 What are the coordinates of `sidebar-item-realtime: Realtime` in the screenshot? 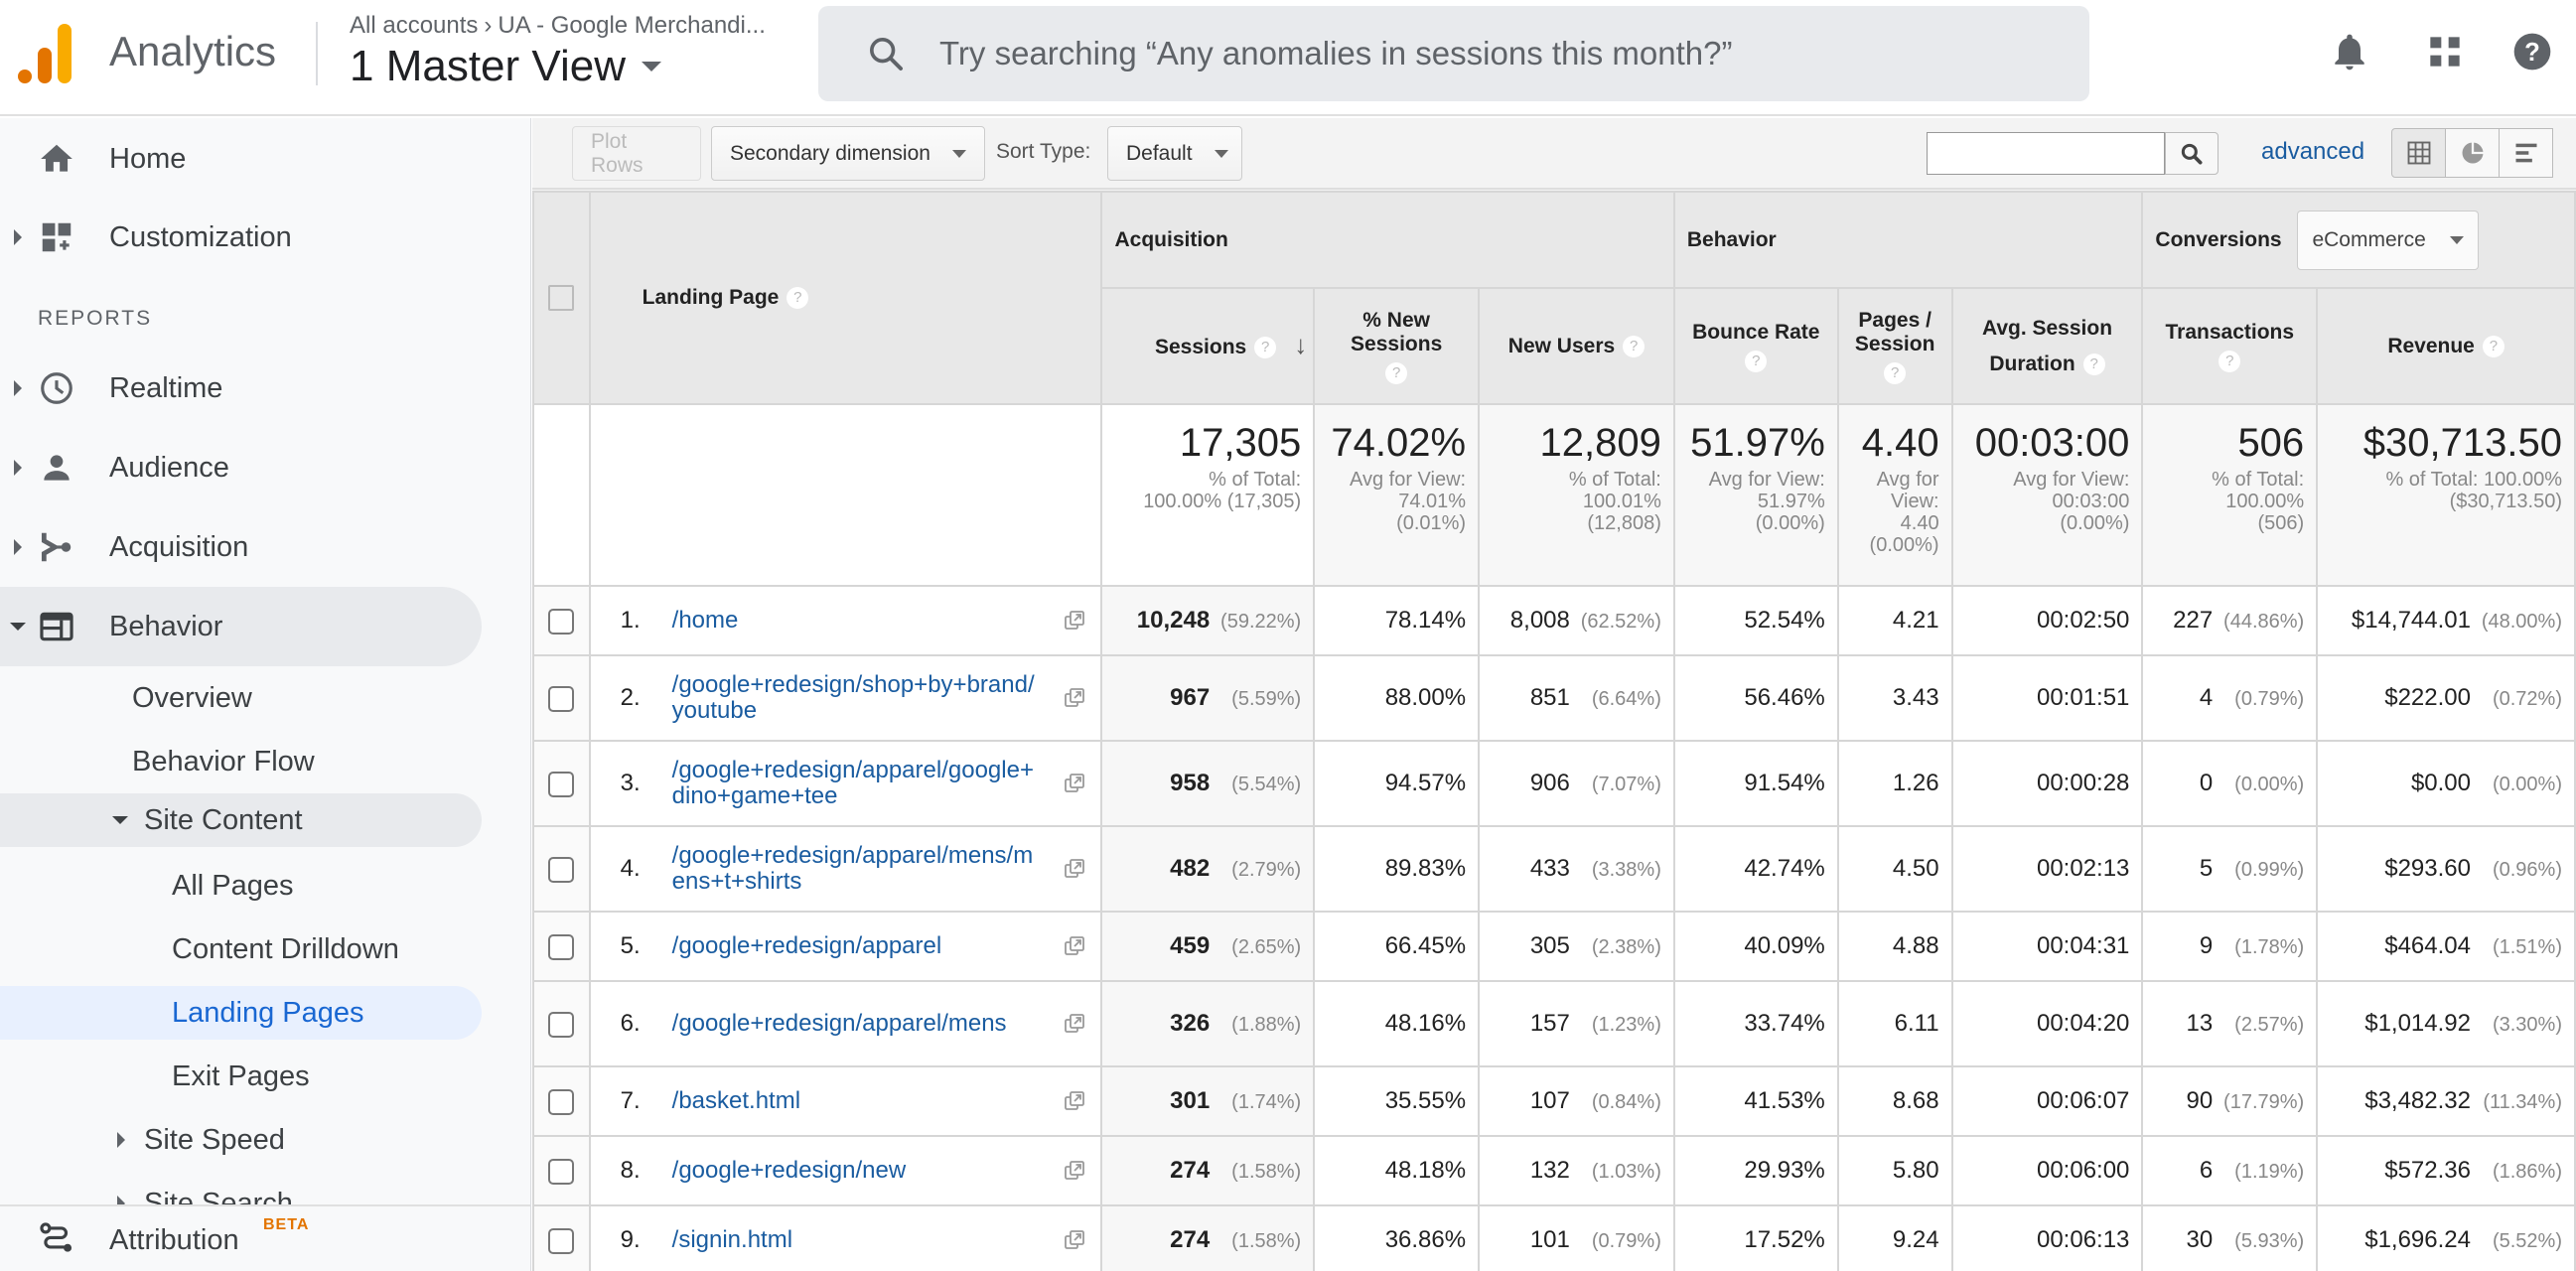 It's located at (241, 388).